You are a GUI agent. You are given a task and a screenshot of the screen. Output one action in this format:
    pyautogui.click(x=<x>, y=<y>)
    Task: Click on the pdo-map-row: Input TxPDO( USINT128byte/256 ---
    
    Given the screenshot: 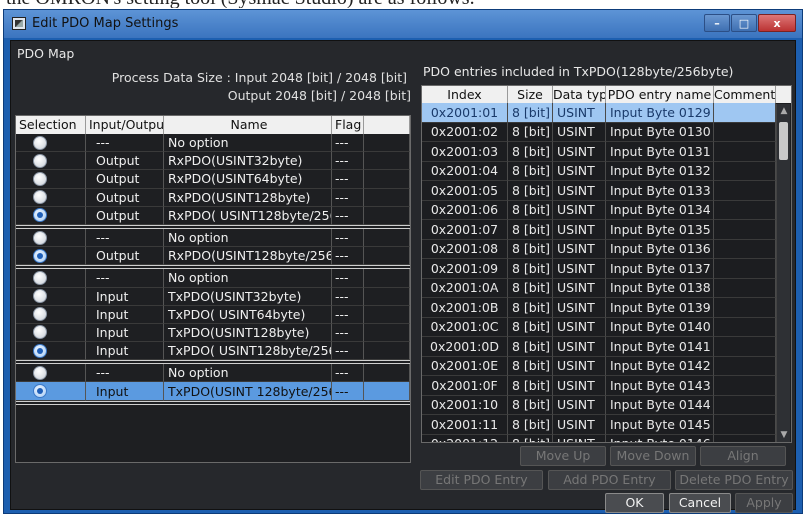 What is the action you would take?
    pyautogui.click(x=213, y=351)
    